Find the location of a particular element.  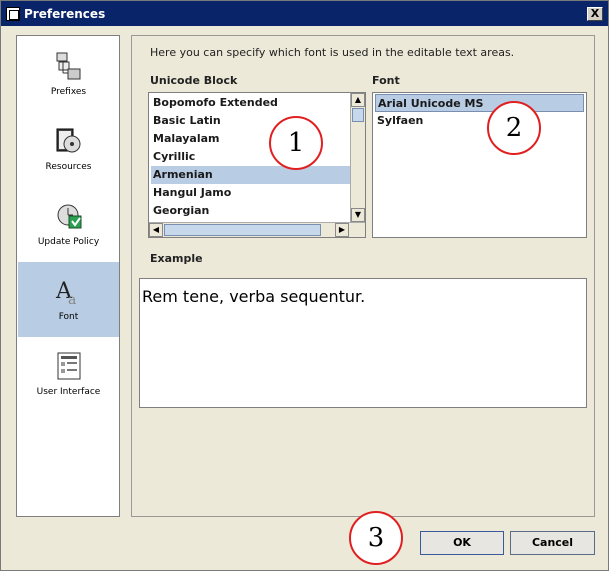

sidebar-item-update-policy: Update Policy is located at coordinates (68, 224).